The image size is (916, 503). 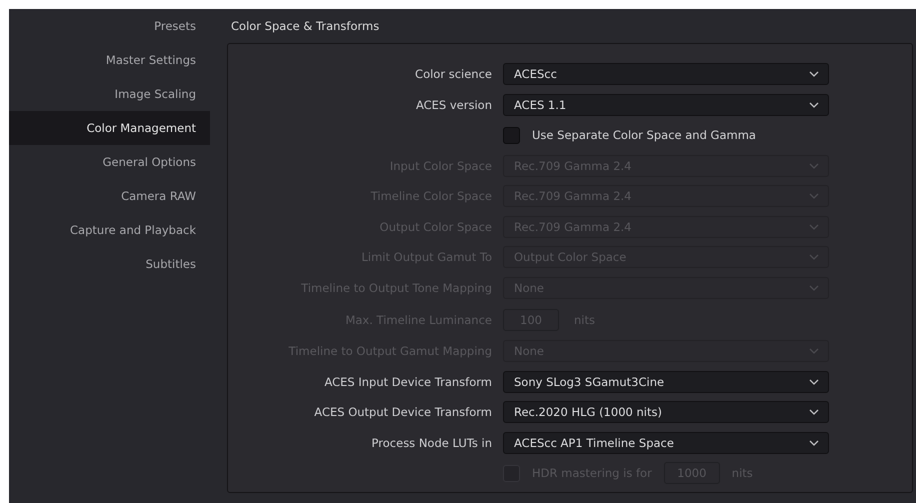 What do you see at coordinates (109, 60) in the screenshot?
I see `sidebar-item: Master Settings` at bounding box center [109, 60].